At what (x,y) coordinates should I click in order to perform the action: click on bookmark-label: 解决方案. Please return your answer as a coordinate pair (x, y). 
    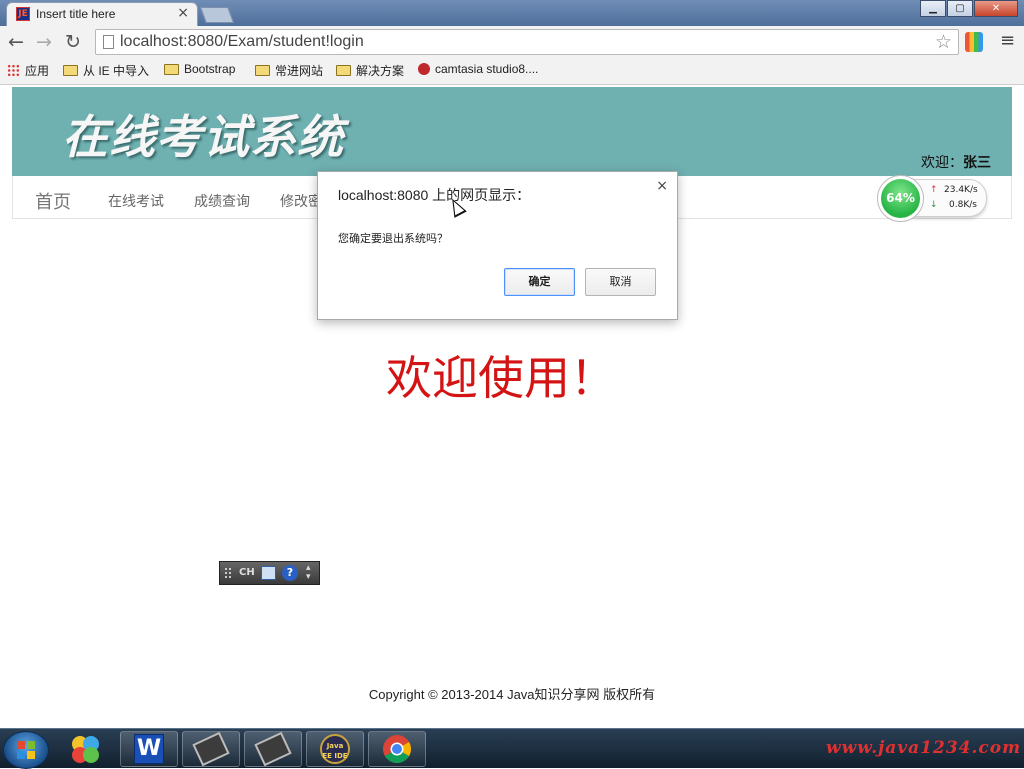
    Looking at the image, I should click on (380, 71).